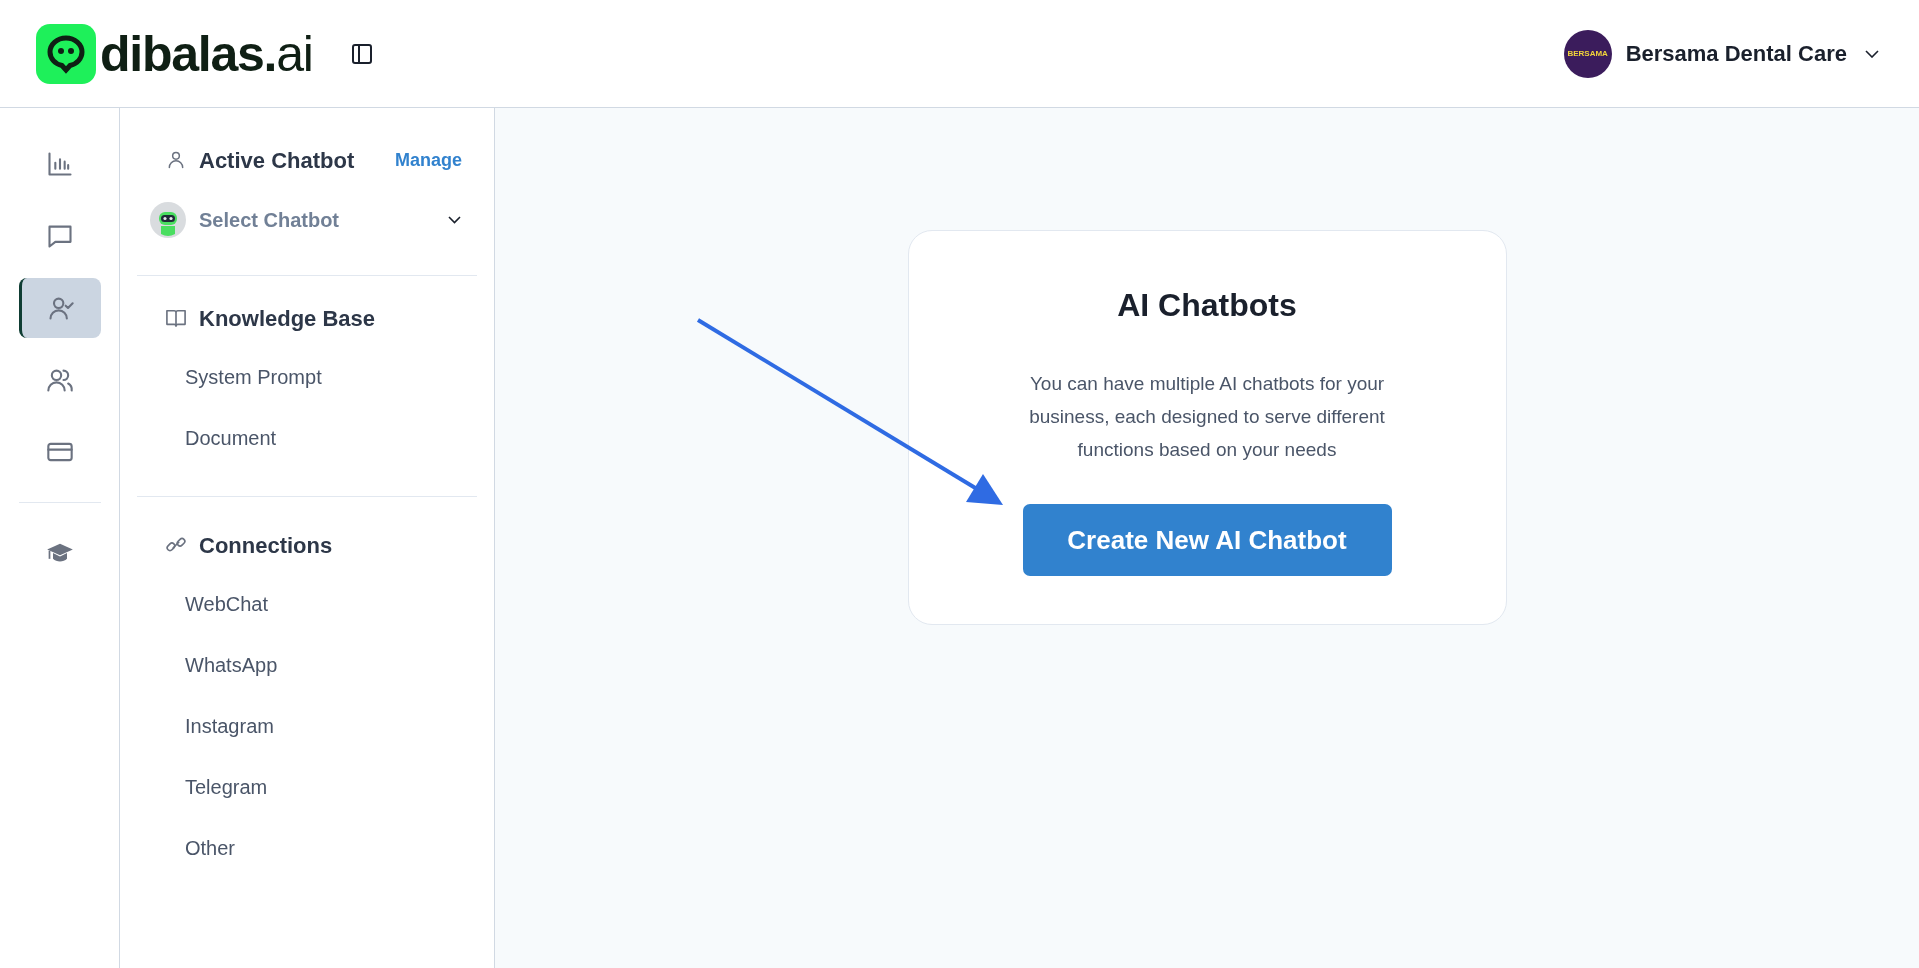 The image size is (1919, 968). I want to click on logo-text: dibalas.ai, so click(206, 53).